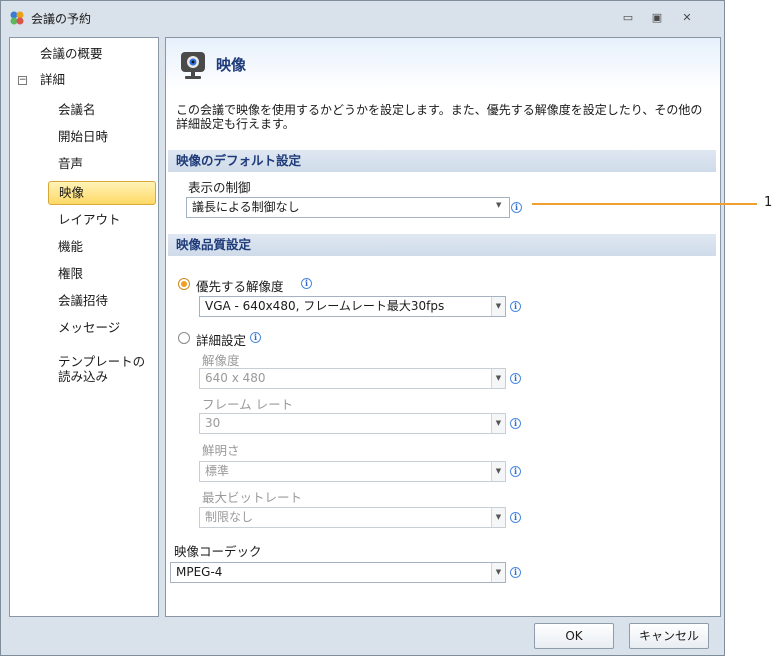 The width and height of the screenshot is (779, 656). Describe the element at coordinates (229, 517) in the screenshot. I see `max-bitrate-value: 制限なし` at that location.